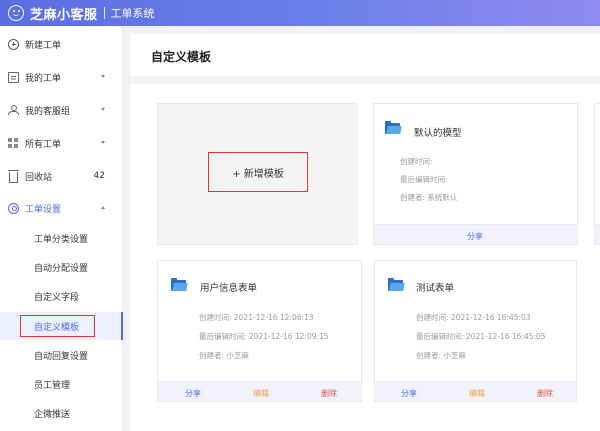 This screenshot has height=431, width=600. What do you see at coordinates (43, 78) in the screenshot?
I see `sidebar-item-label: 我的工单` at bounding box center [43, 78].